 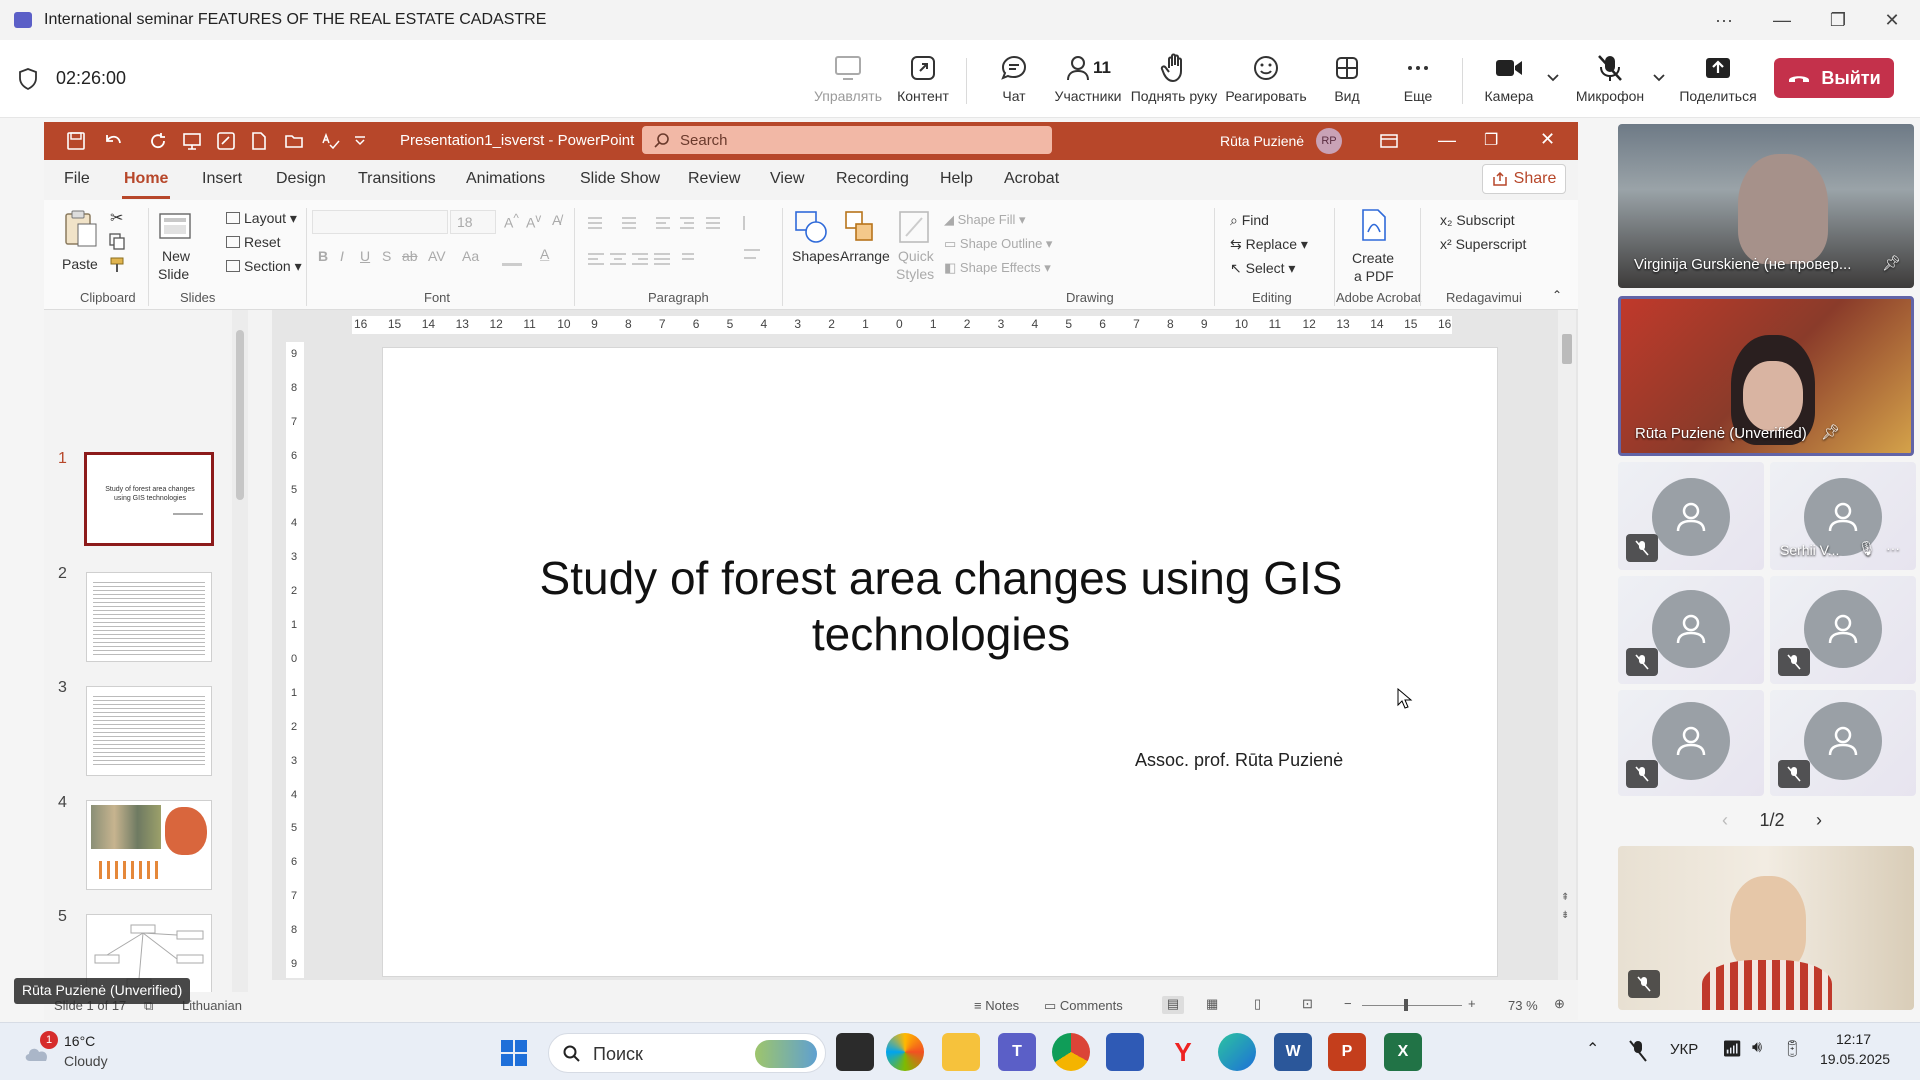 I want to click on content-button: Контент, so click(x=923, y=81).